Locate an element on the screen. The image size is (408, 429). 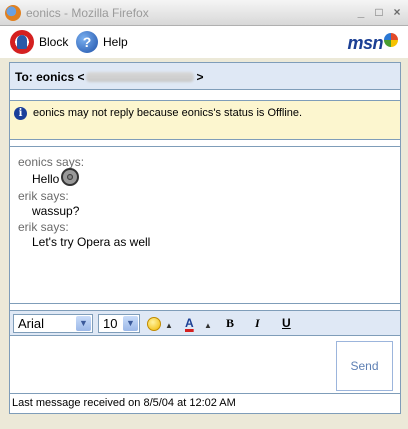
help-button: ? Help is located at coordinates (102, 42).